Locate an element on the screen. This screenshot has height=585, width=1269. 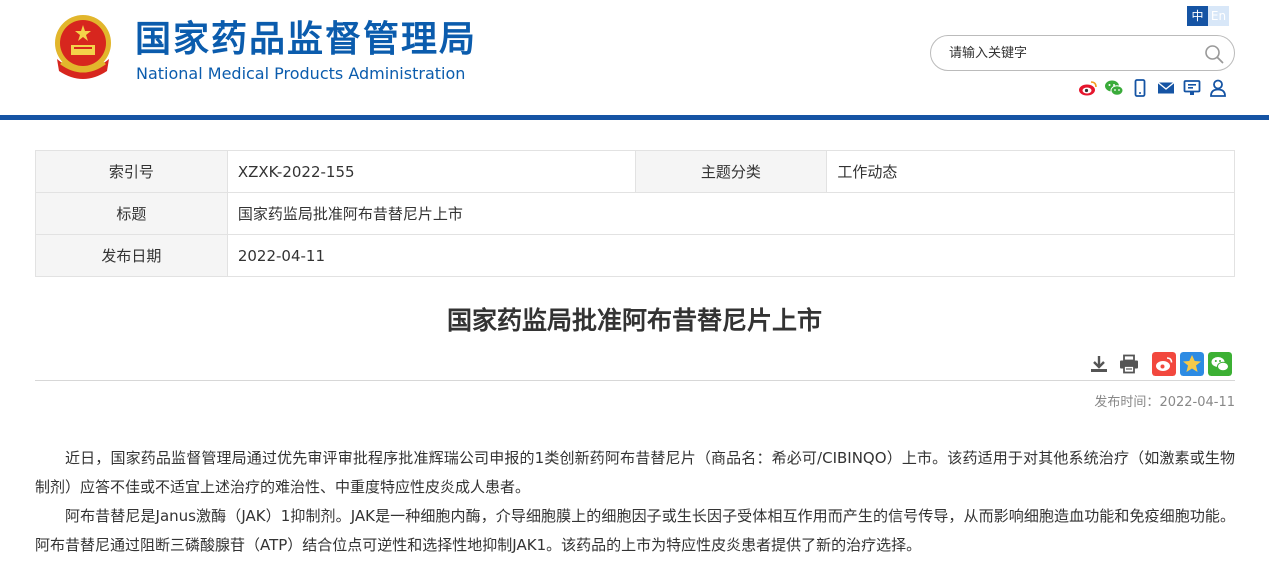
title-value: 国家药监局批准阿布昔替尼片上市 is located at coordinates (731, 213).